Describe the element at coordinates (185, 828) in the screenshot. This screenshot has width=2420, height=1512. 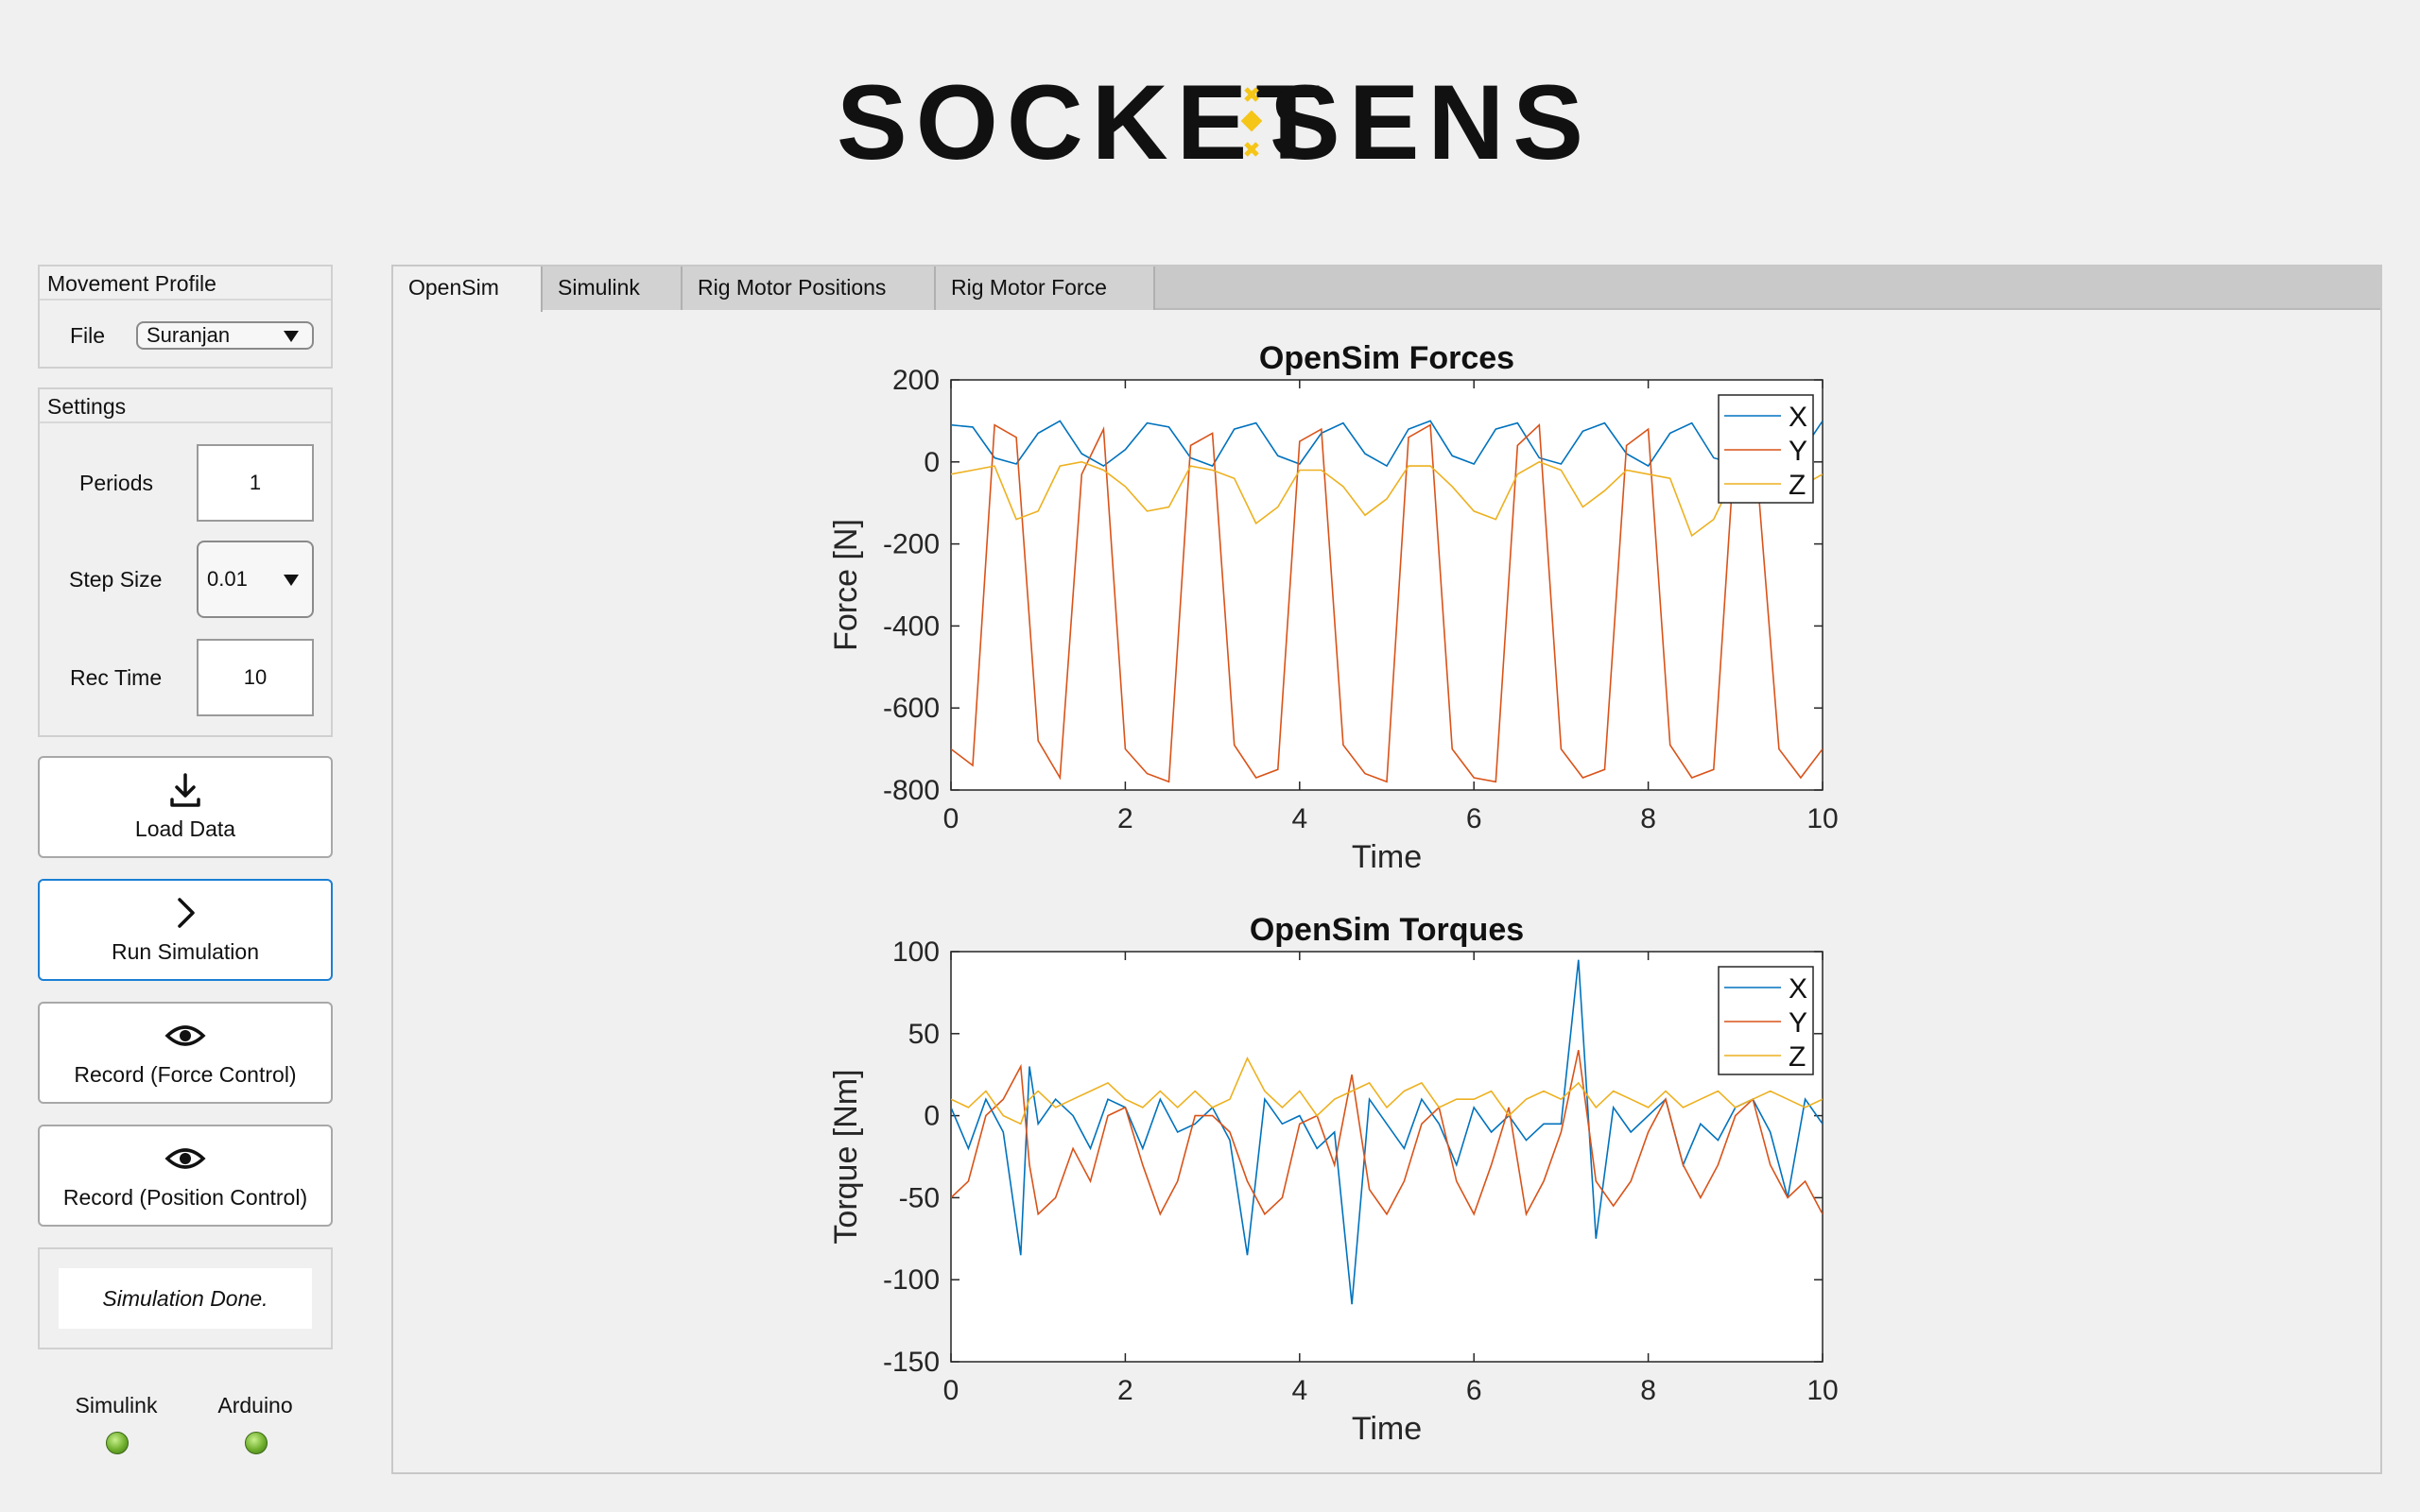
I see `load-data-label: Load Data` at that location.